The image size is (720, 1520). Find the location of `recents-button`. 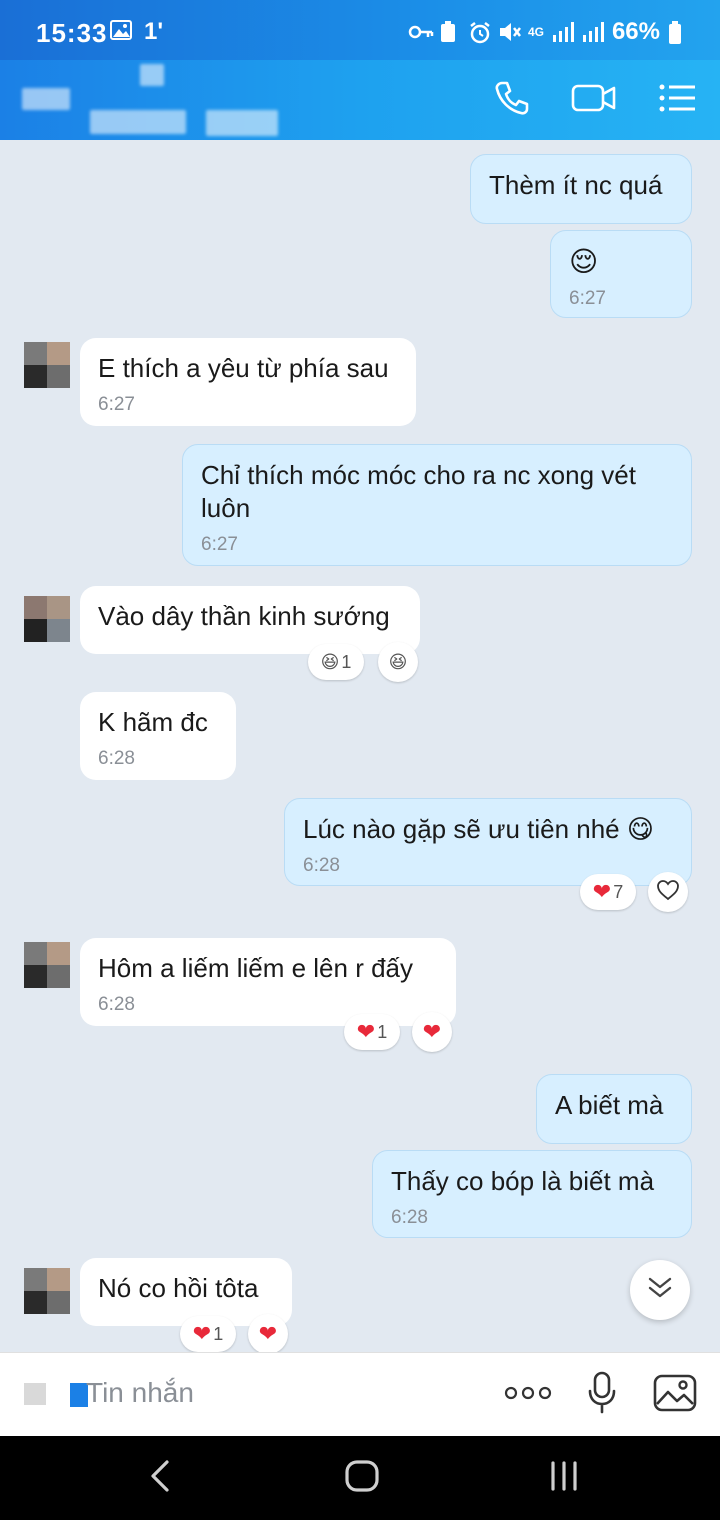

recents-button is located at coordinates (564, 1478).